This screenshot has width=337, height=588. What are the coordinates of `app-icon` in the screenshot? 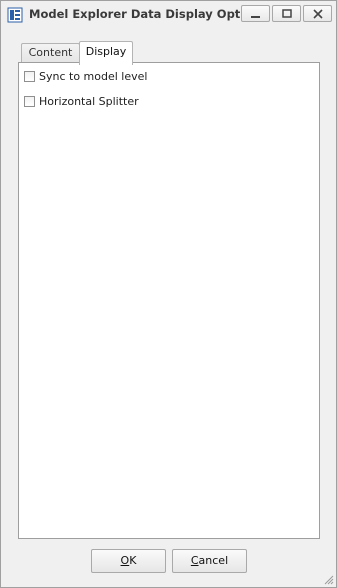 It's located at (15, 15).